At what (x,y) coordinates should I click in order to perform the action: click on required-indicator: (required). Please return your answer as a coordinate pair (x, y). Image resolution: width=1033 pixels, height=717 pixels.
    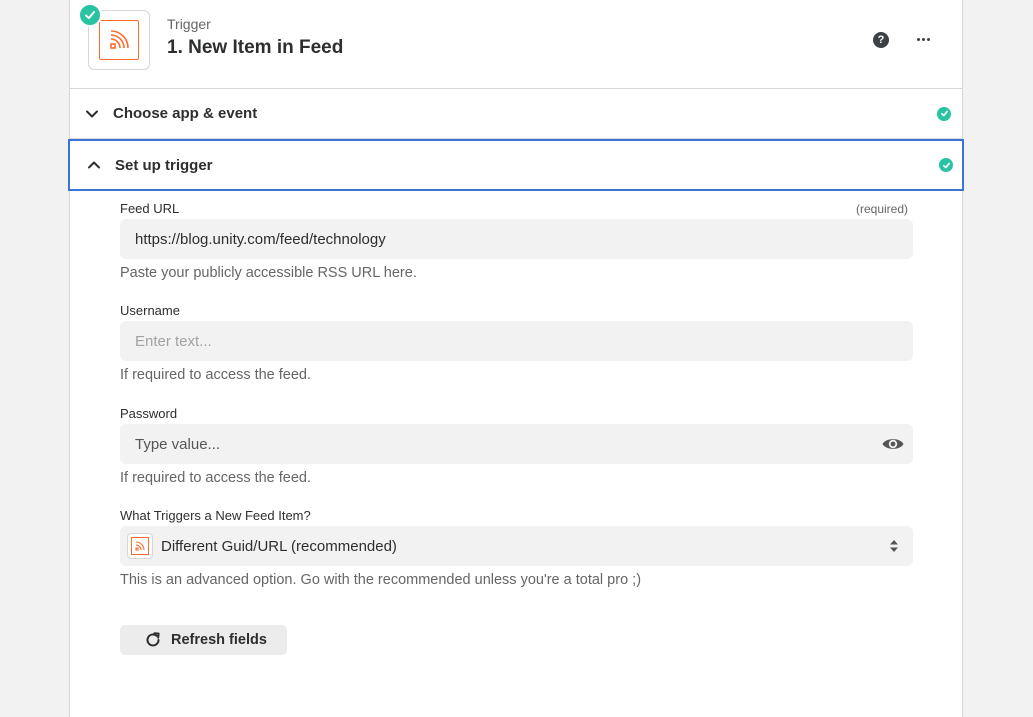
    Looking at the image, I should click on (882, 209).